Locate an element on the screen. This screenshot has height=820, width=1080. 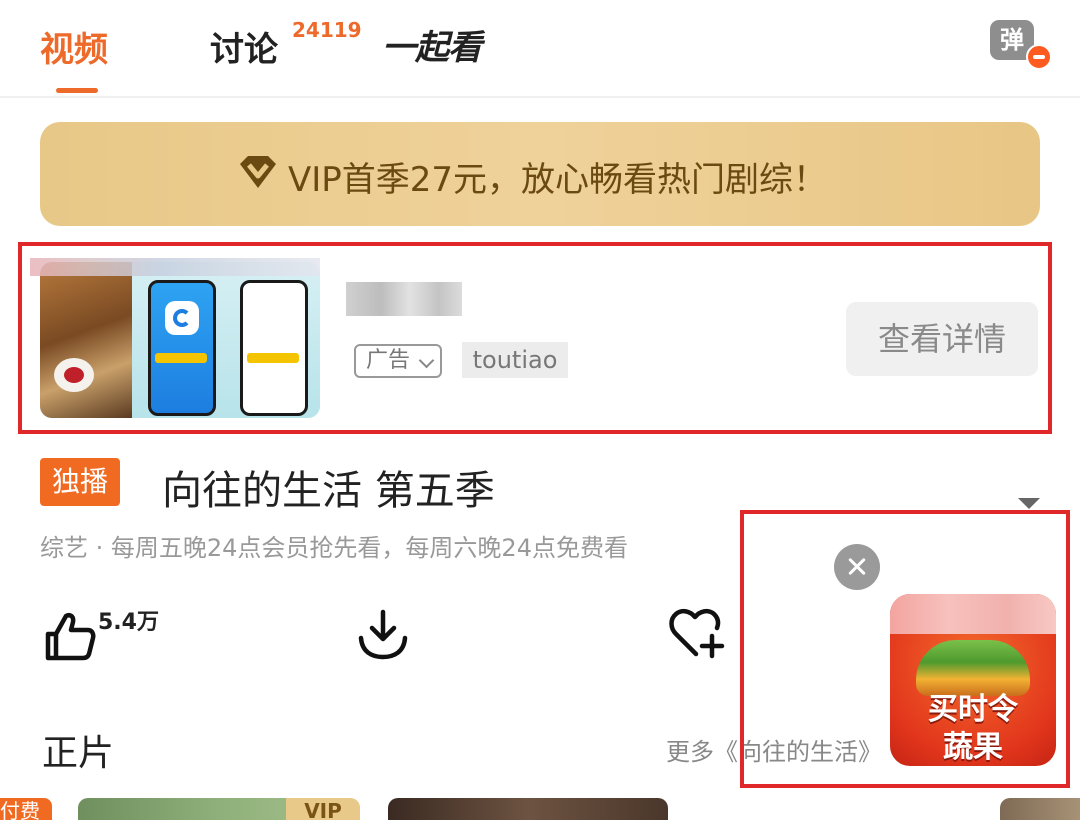
tab-discuss: 讨论 is located at coordinates (244, 46).